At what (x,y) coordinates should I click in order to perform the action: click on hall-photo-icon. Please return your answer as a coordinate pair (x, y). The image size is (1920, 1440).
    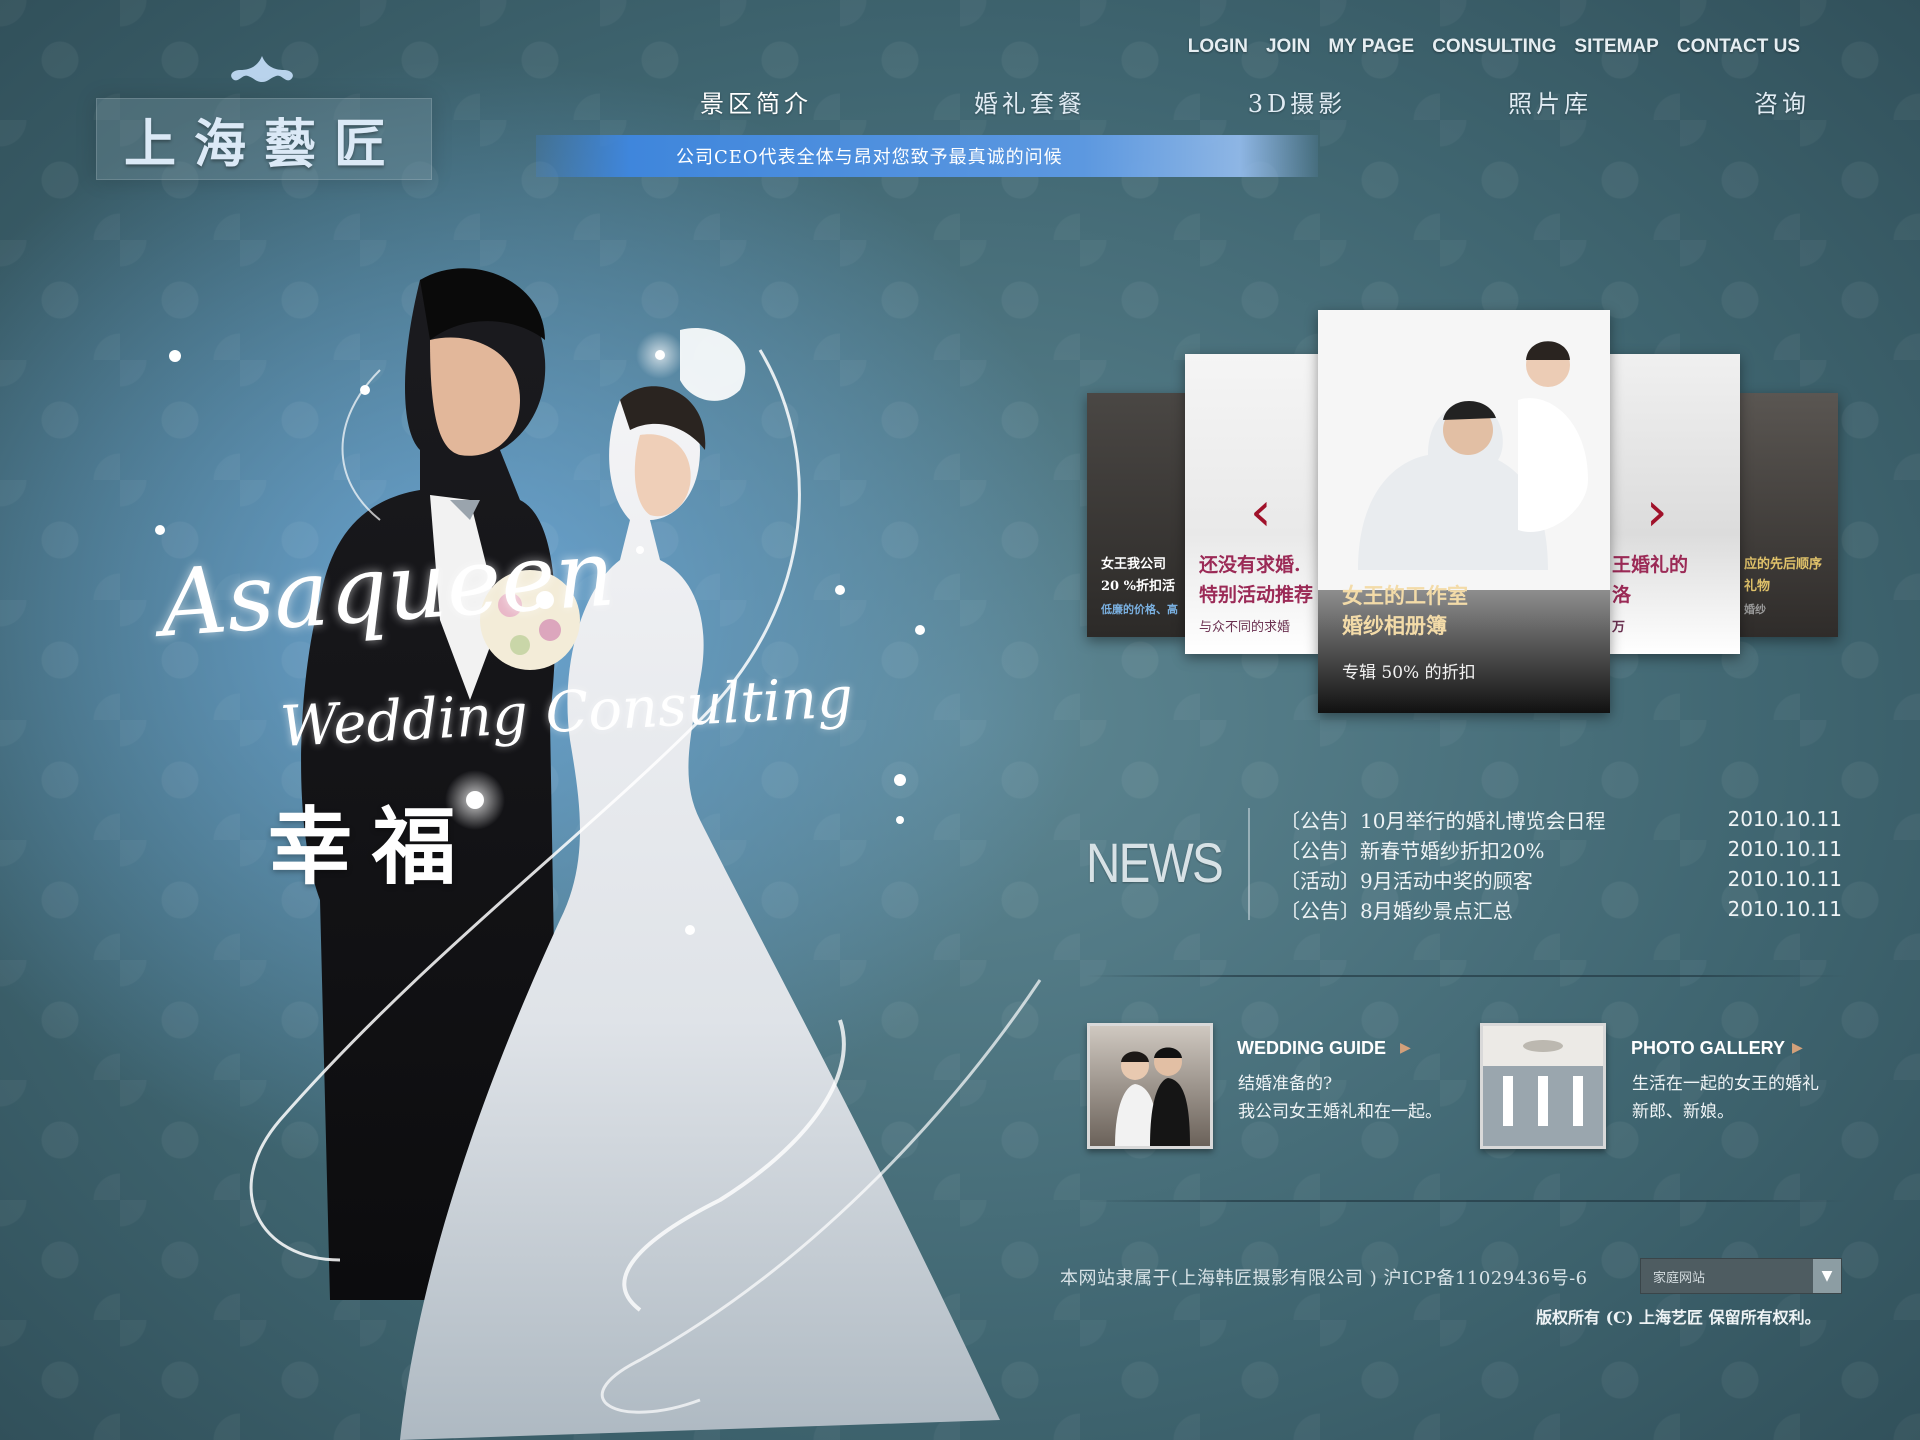
    Looking at the image, I should click on (1543, 1086).